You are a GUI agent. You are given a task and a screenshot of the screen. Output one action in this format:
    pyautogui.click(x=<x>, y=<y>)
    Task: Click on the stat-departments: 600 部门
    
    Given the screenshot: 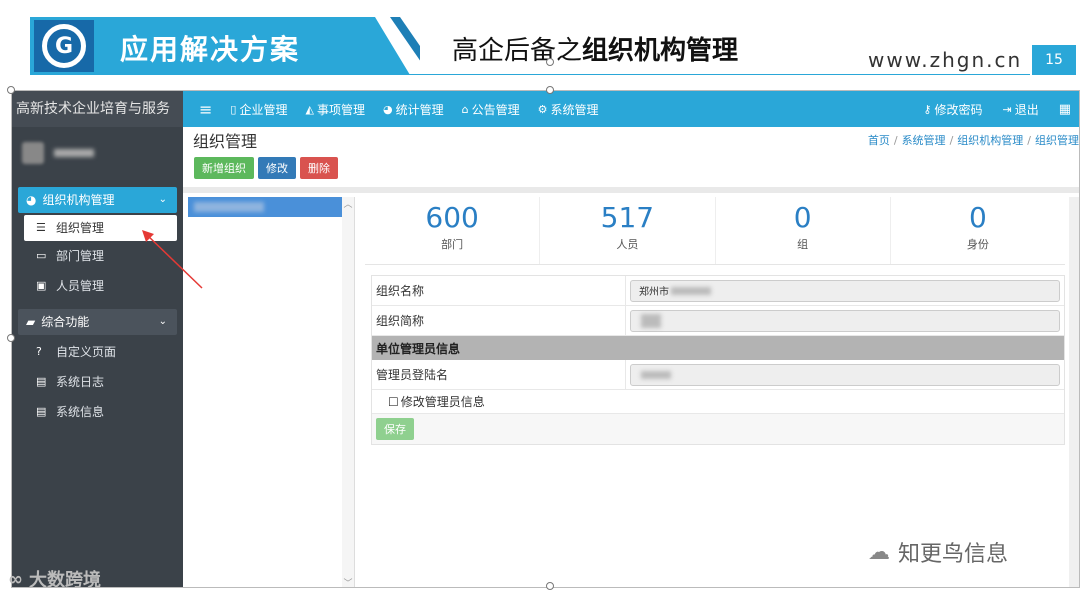 What is the action you would take?
    pyautogui.click(x=453, y=230)
    